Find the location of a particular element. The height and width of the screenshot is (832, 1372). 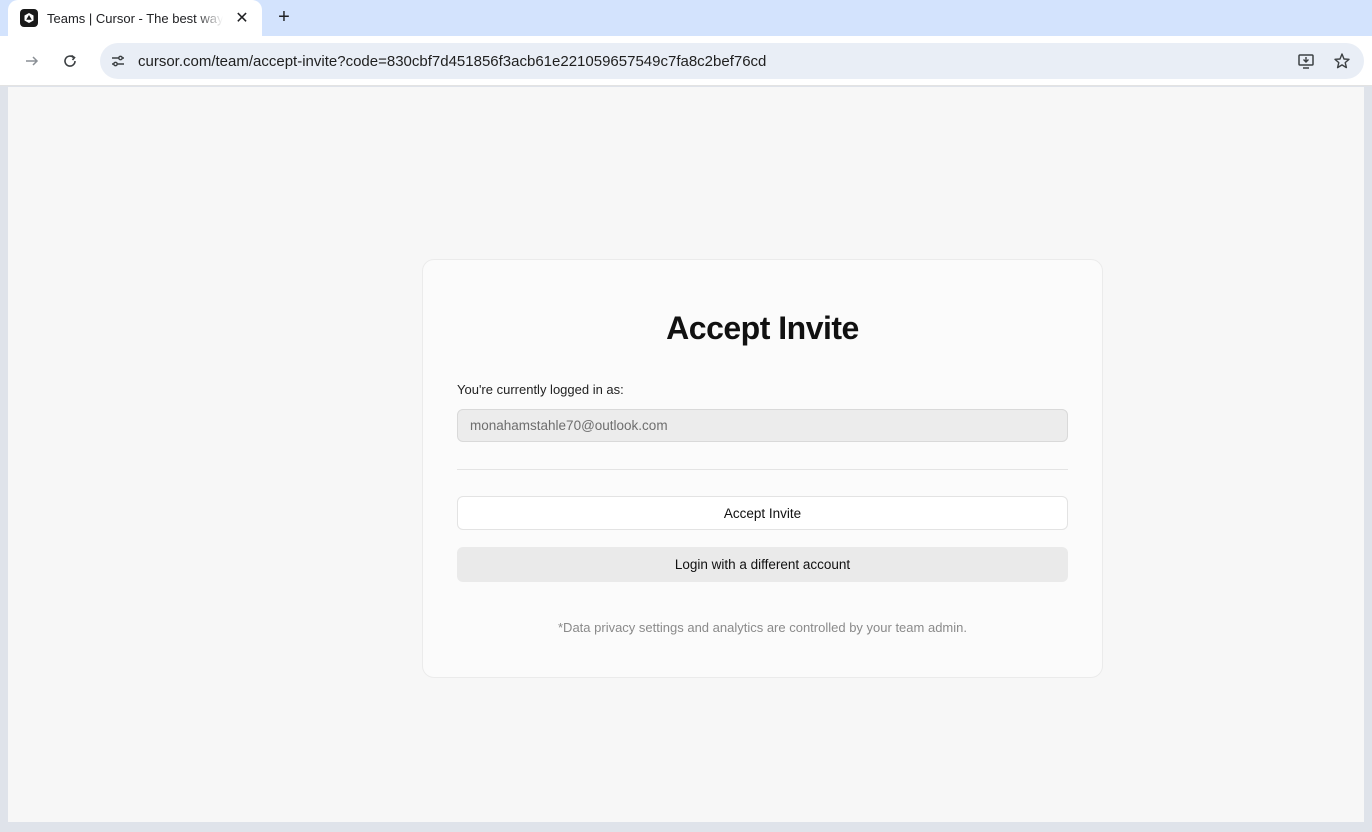

divider is located at coordinates (762, 469).